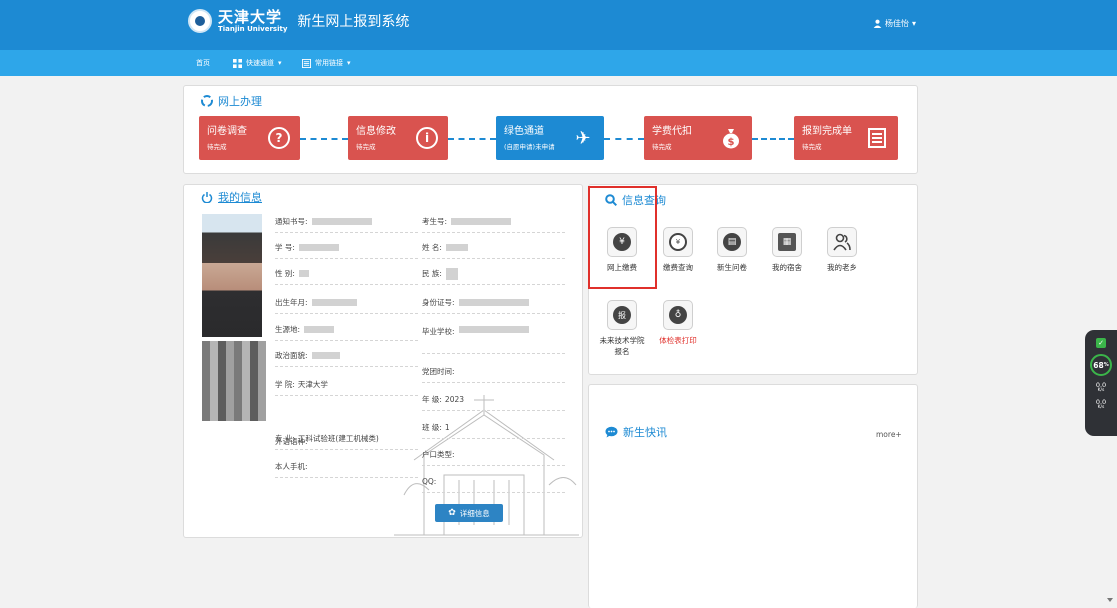  What do you see at coordinates (698, 138) in the screenshot?
I see `step-tuition-deduction: 学费代扣 待完成 $` at bounding box center [698, 138].